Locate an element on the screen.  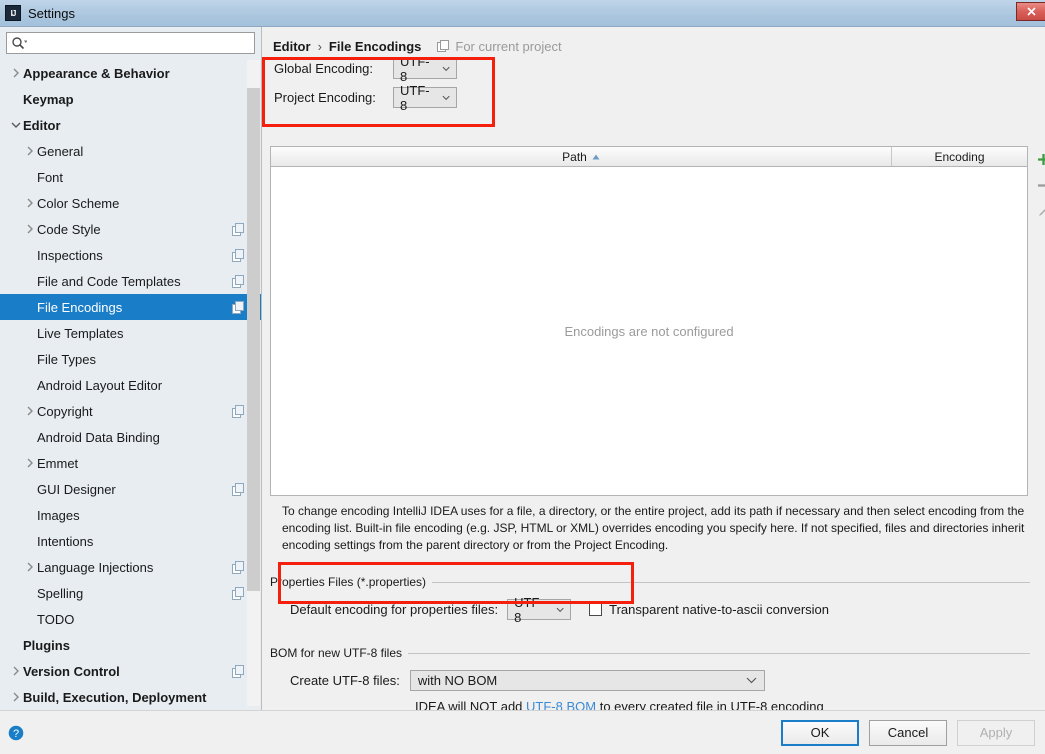
project-encoding-dropdown: UTF-8 is located at coordinates (425, 98).